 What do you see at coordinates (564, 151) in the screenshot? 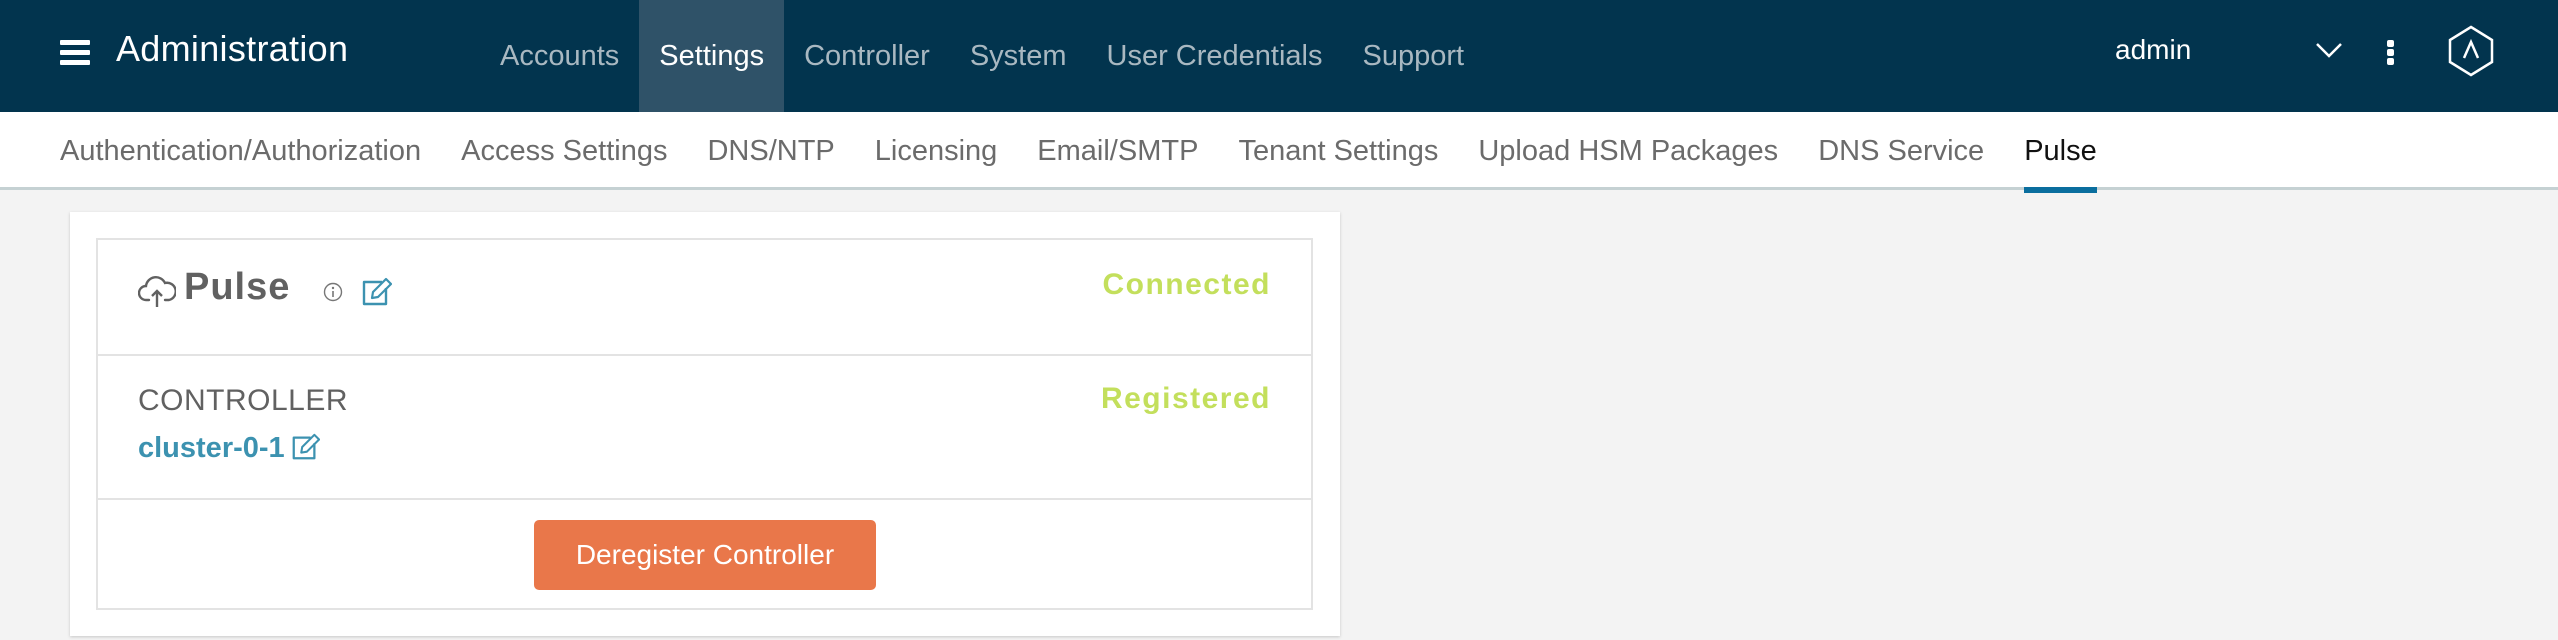
I see `tab-access-settings: Access Settings` at bounding box center [564, 151].